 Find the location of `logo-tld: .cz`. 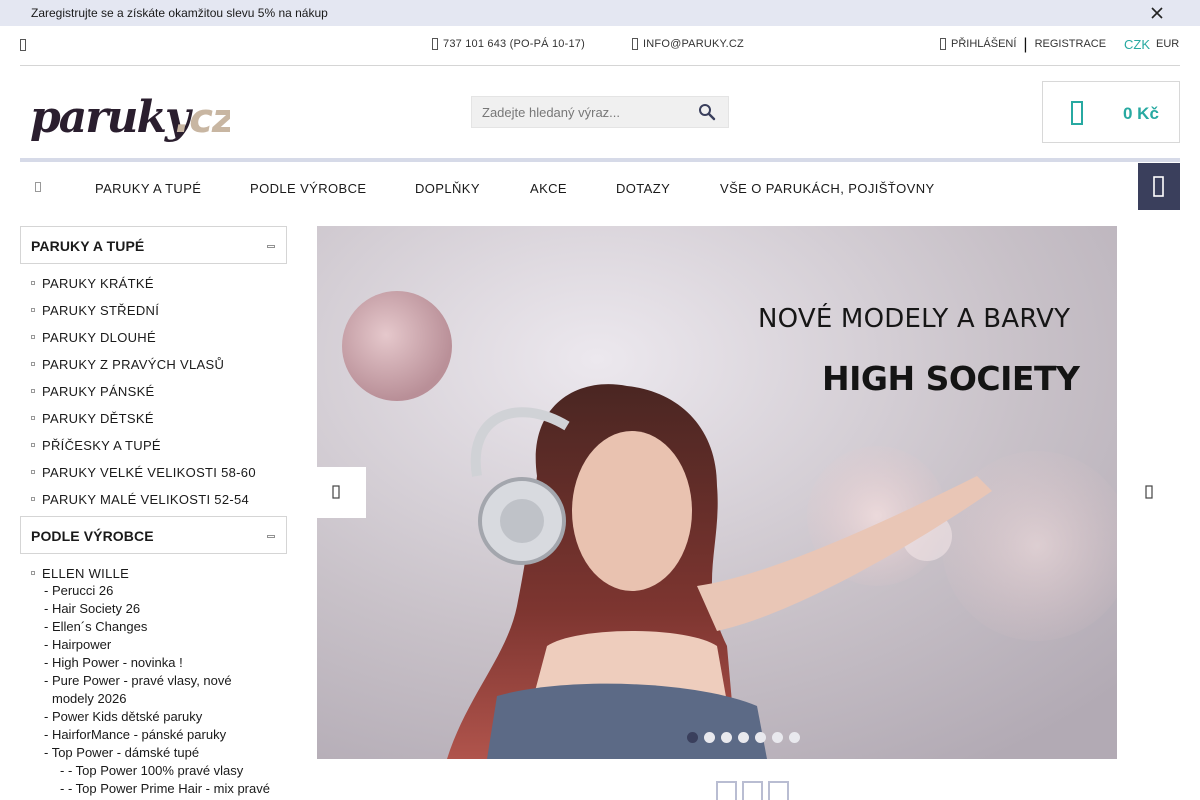

logo-tld: .cz is located at coordinates (202, 119).